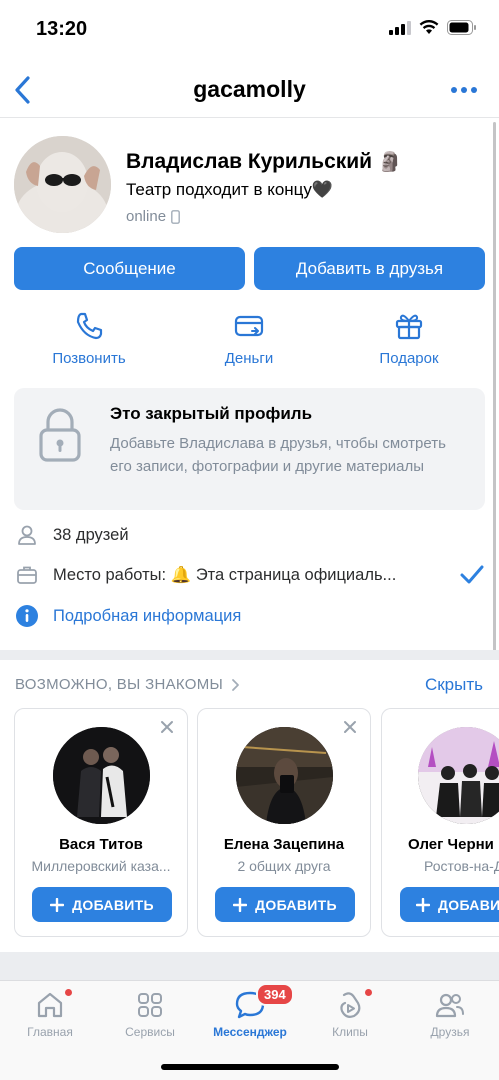 This screenshot has height=1080, width=499. What do you see at coordinates (211, 413) in the screenshot?
I see `private-title: Это закрытый профиль` at bounding box center [211, 413].